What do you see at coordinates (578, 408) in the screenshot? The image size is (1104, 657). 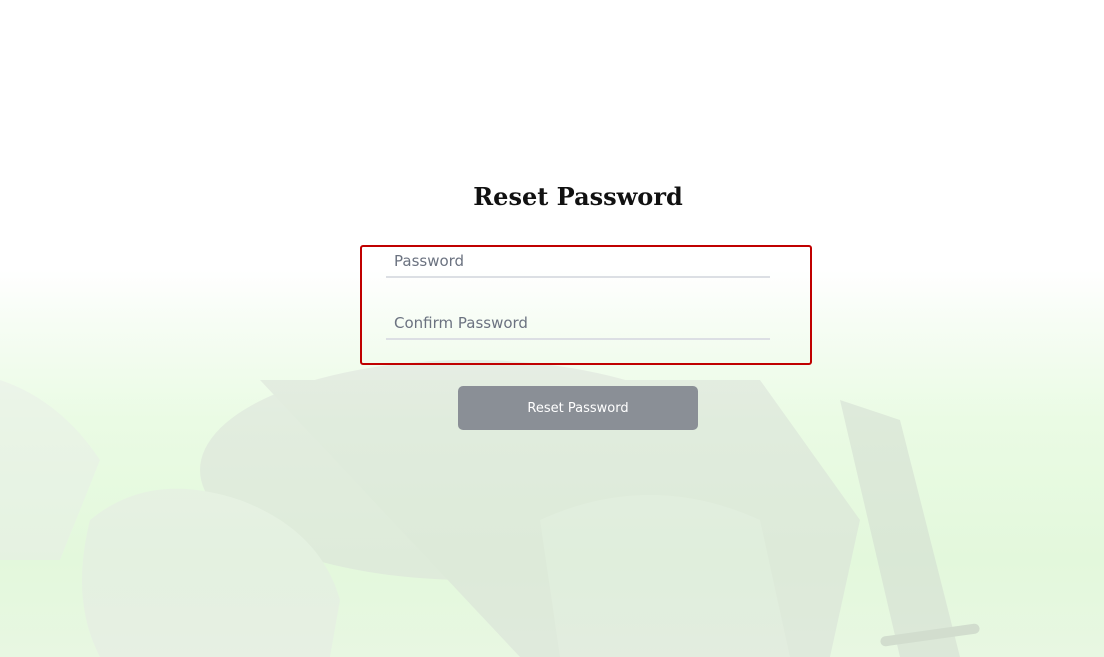 I see `reset-password-button: Reset Password` at bounding box center [578, 408].